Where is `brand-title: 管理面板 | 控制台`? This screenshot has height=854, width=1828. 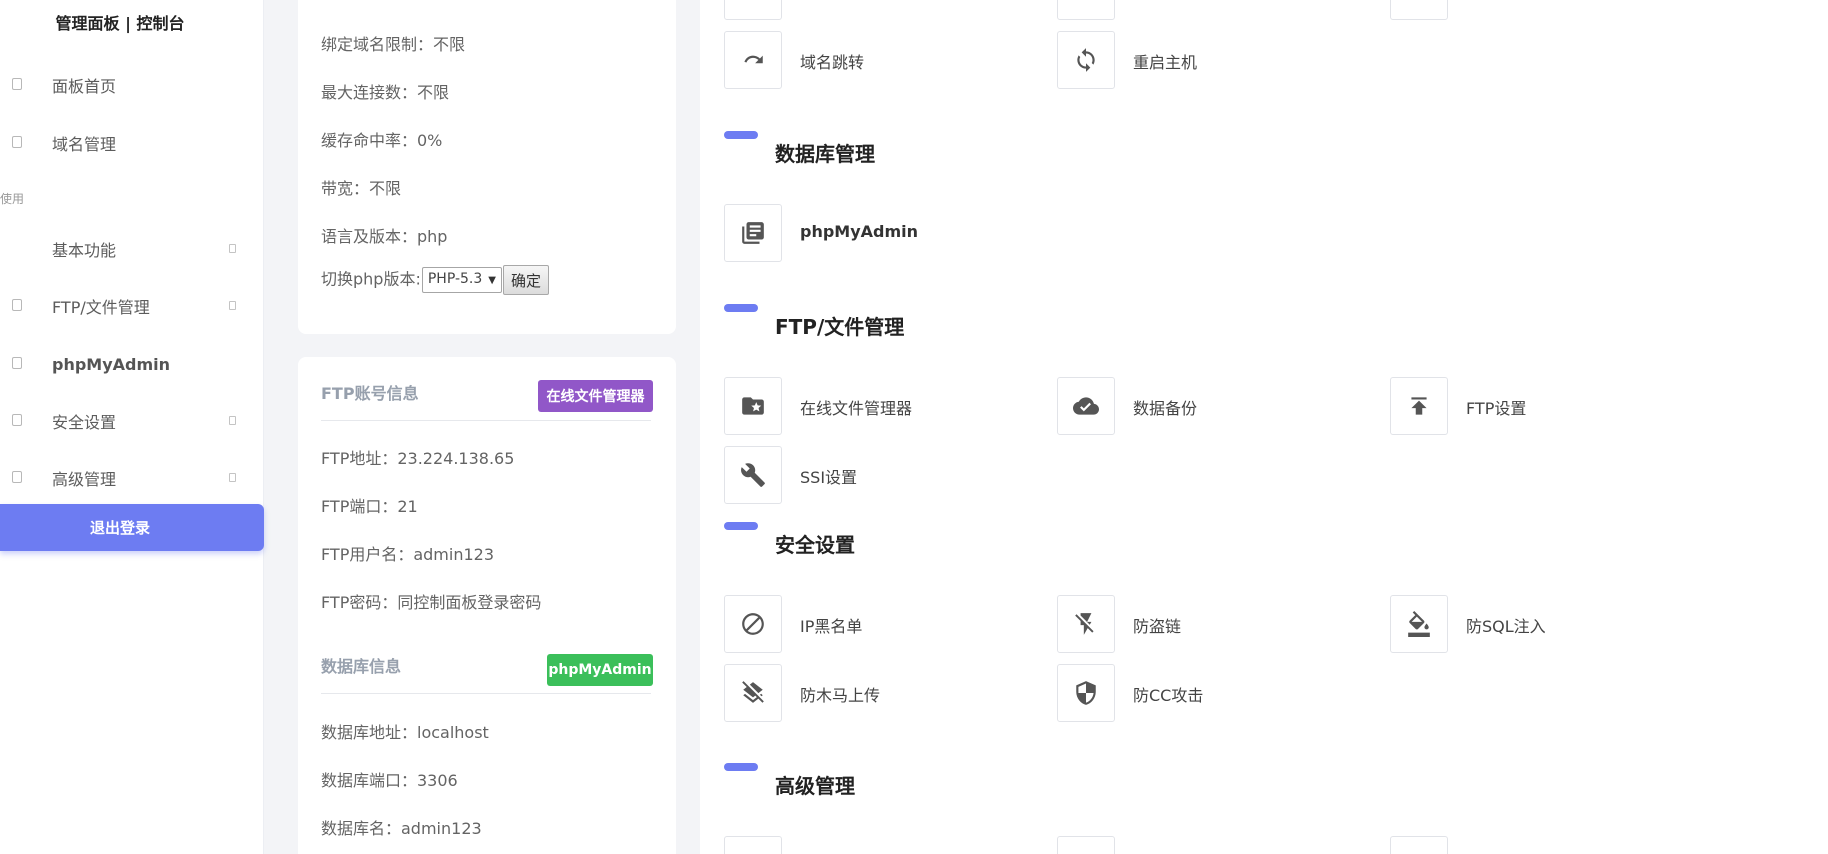 brand-title: 管理面板 | 控制台 is located at coordinates (120, 23).